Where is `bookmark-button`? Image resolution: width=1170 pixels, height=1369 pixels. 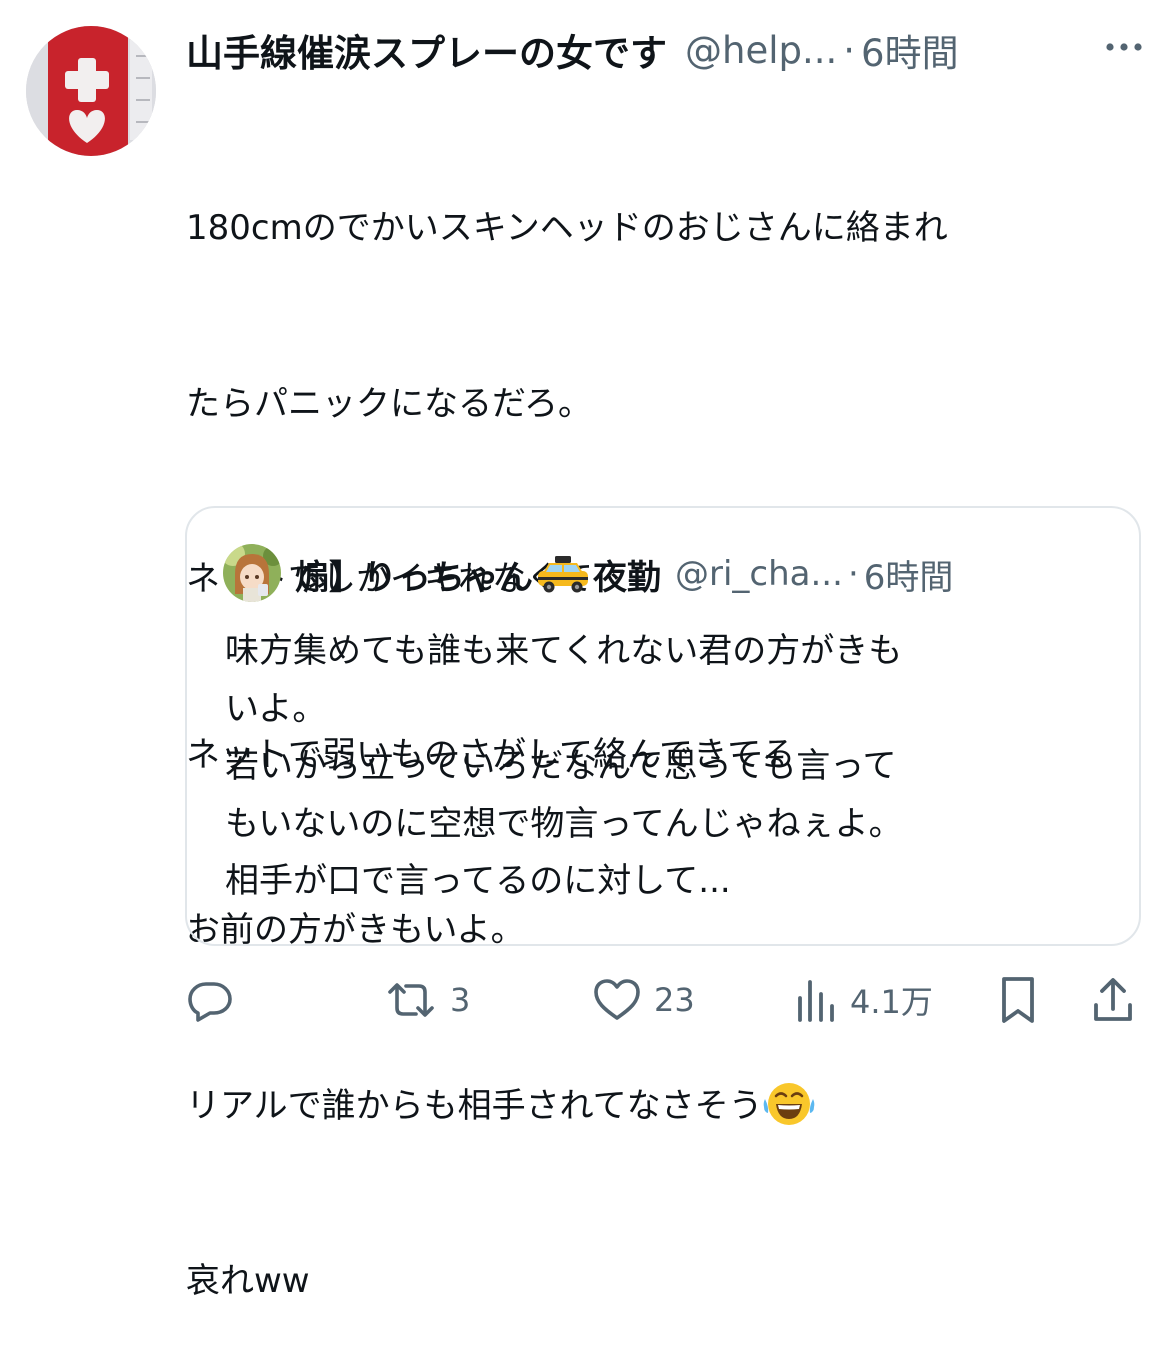
bookmark-button is located at coordinates (1018, 1000).